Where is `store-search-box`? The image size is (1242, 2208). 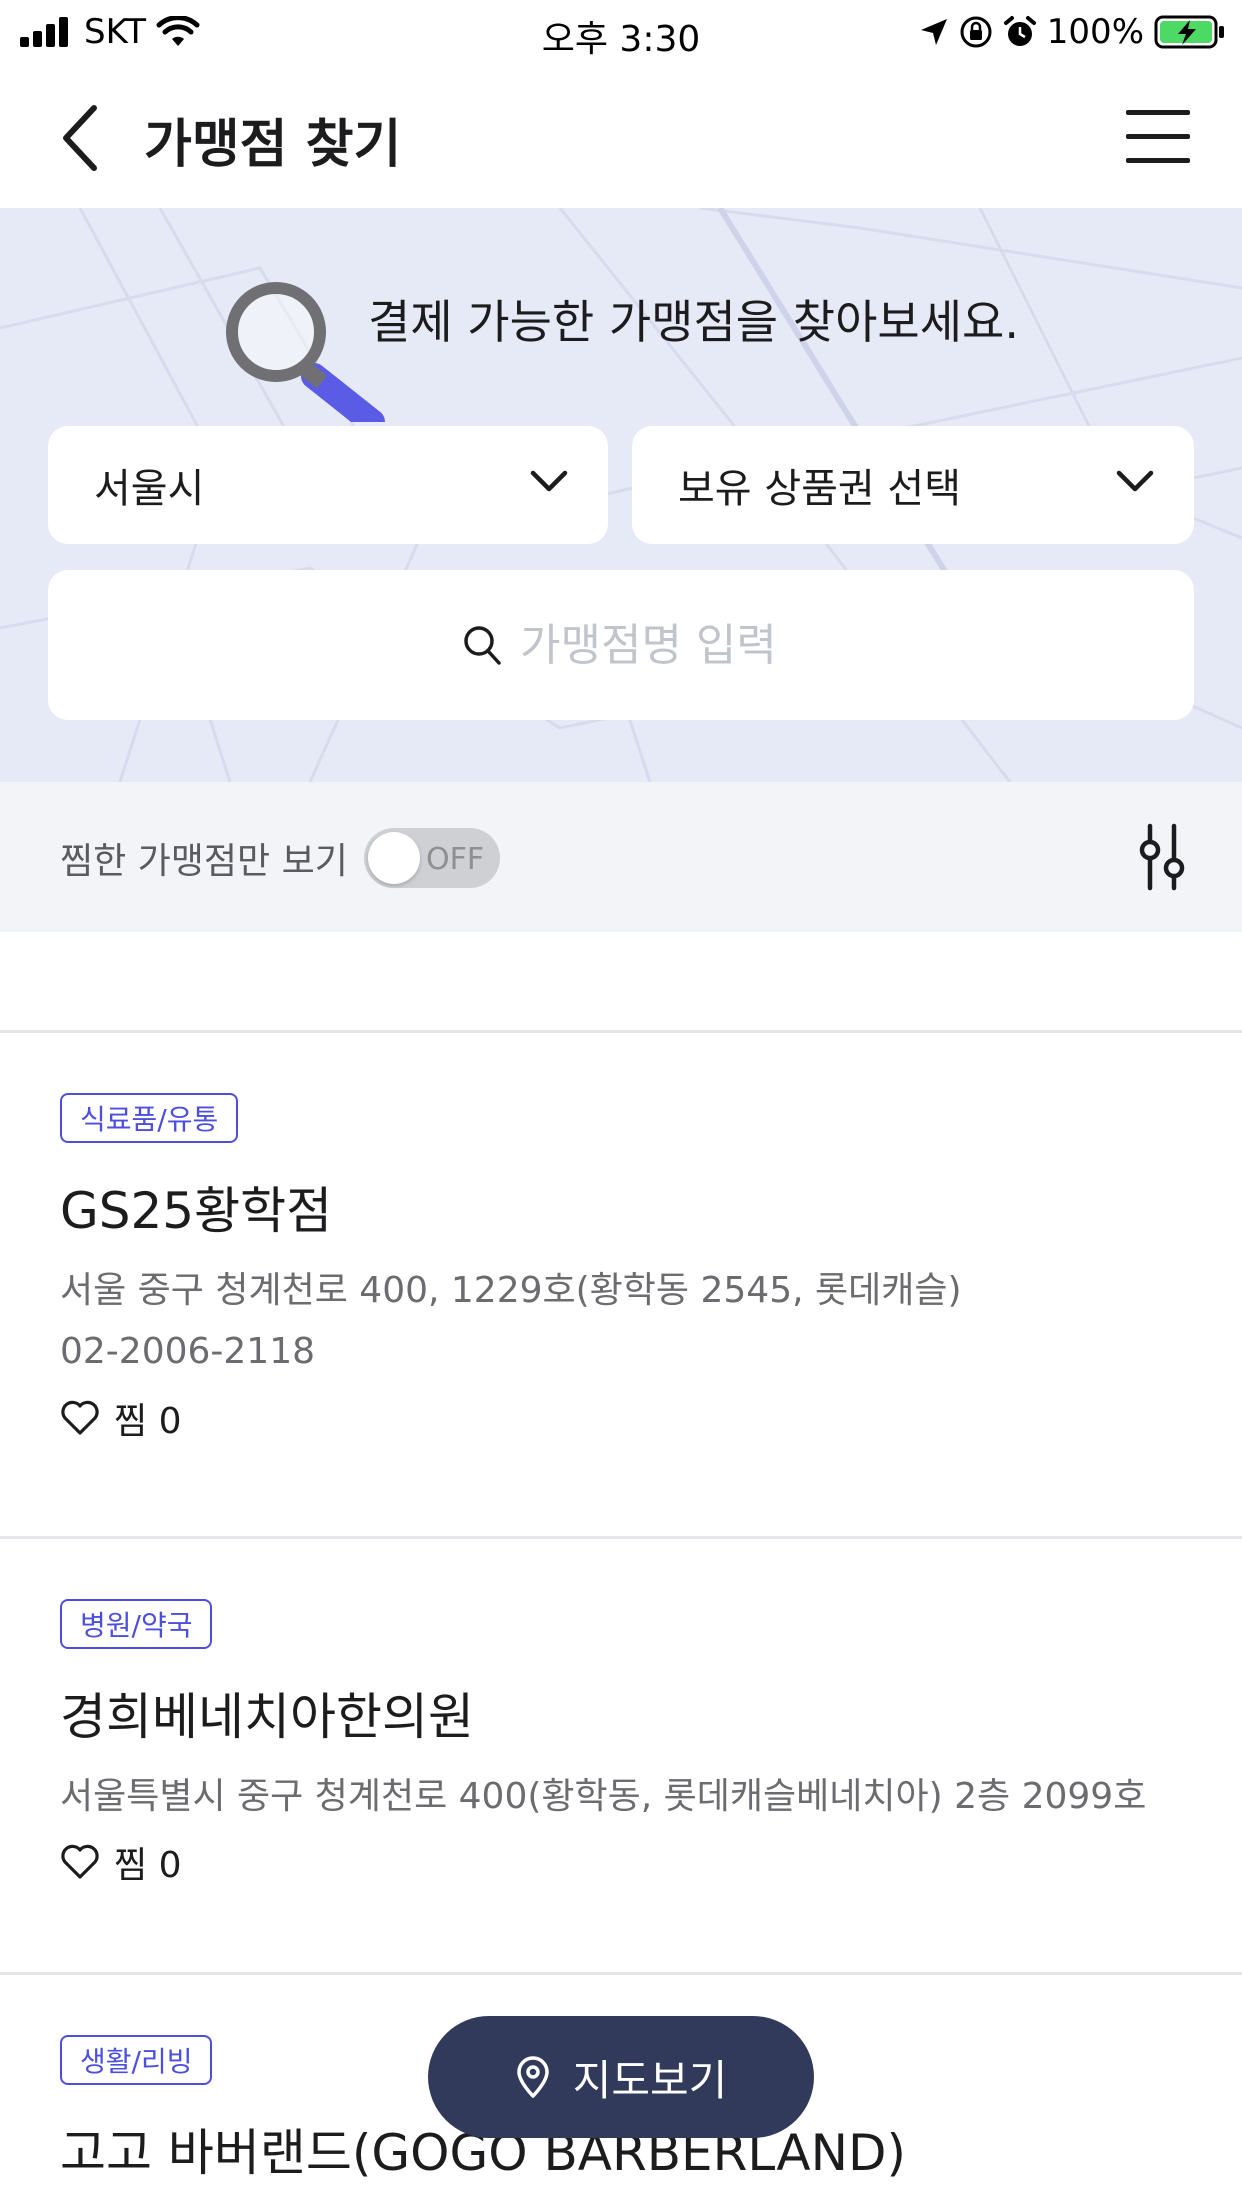 store-search-box is located at coordinates (621, 645).